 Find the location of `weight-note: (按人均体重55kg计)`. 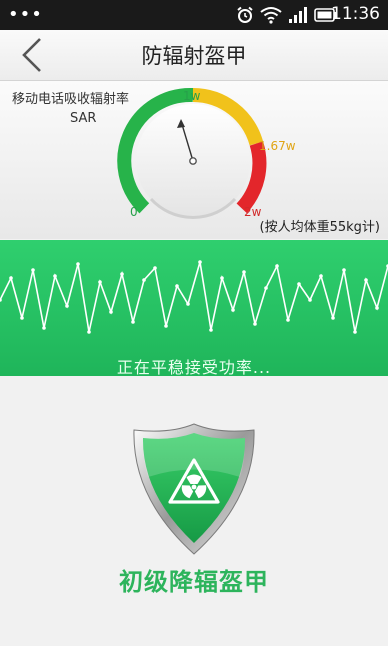

weight-note: (按人均体重55kg计) is located at coordinates (319, 227).